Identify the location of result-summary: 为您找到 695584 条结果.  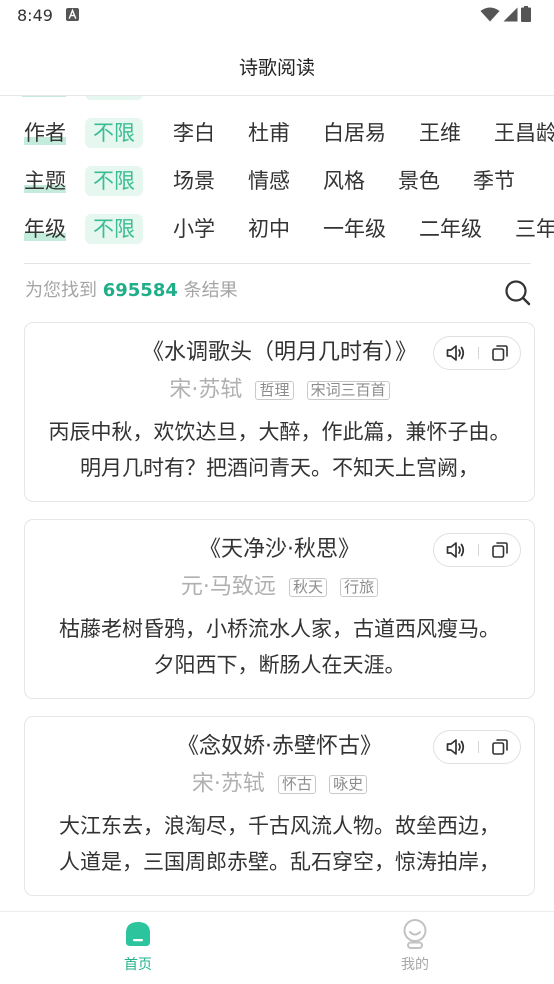
(131, 291).